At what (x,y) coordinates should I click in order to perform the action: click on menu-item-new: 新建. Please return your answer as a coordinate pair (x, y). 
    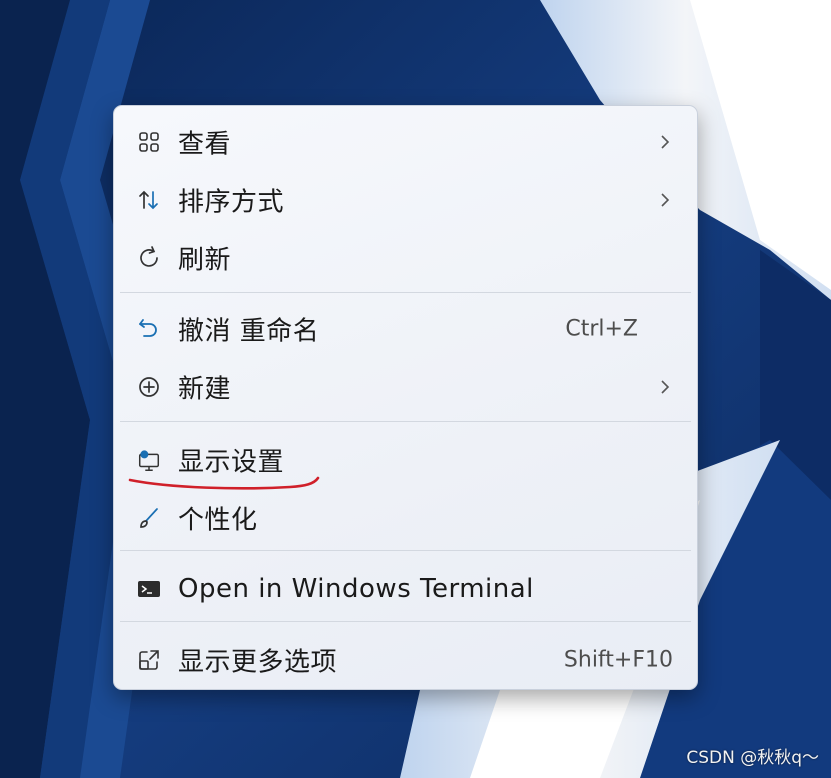
    Looking at the image, I should click on (405, 387).